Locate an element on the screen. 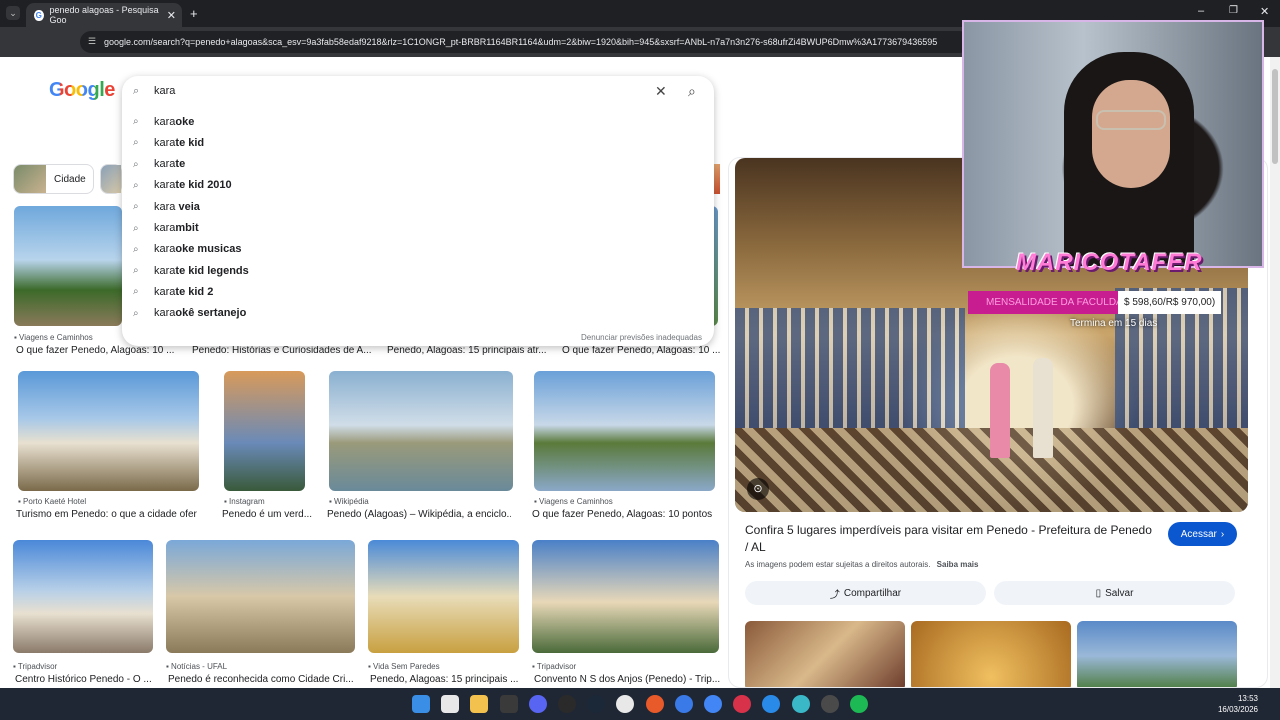 This screenshot has width=1280, height=720. system-clock: 13:53 16/03/2026 is located at coordinates (1238, 704).